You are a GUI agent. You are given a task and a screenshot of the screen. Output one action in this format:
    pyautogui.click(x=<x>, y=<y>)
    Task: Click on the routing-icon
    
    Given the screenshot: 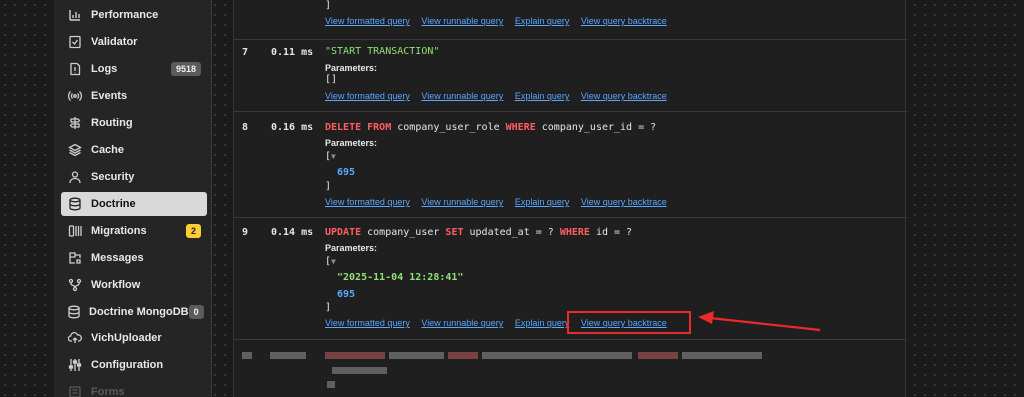 What is the action you would take?
    pyautogui.click(x=75, y=123)
    